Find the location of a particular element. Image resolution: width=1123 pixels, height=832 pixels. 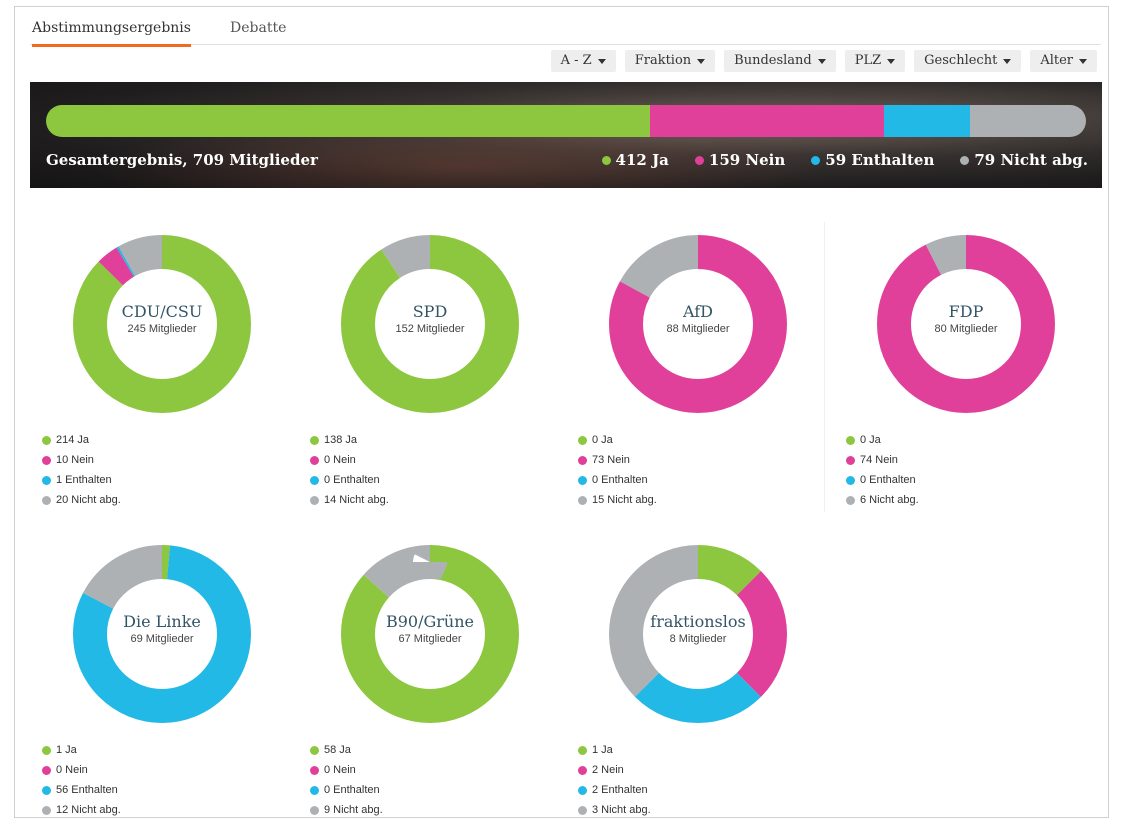

party-members: 152 Mitglieder is located at coordinates (430, 329).